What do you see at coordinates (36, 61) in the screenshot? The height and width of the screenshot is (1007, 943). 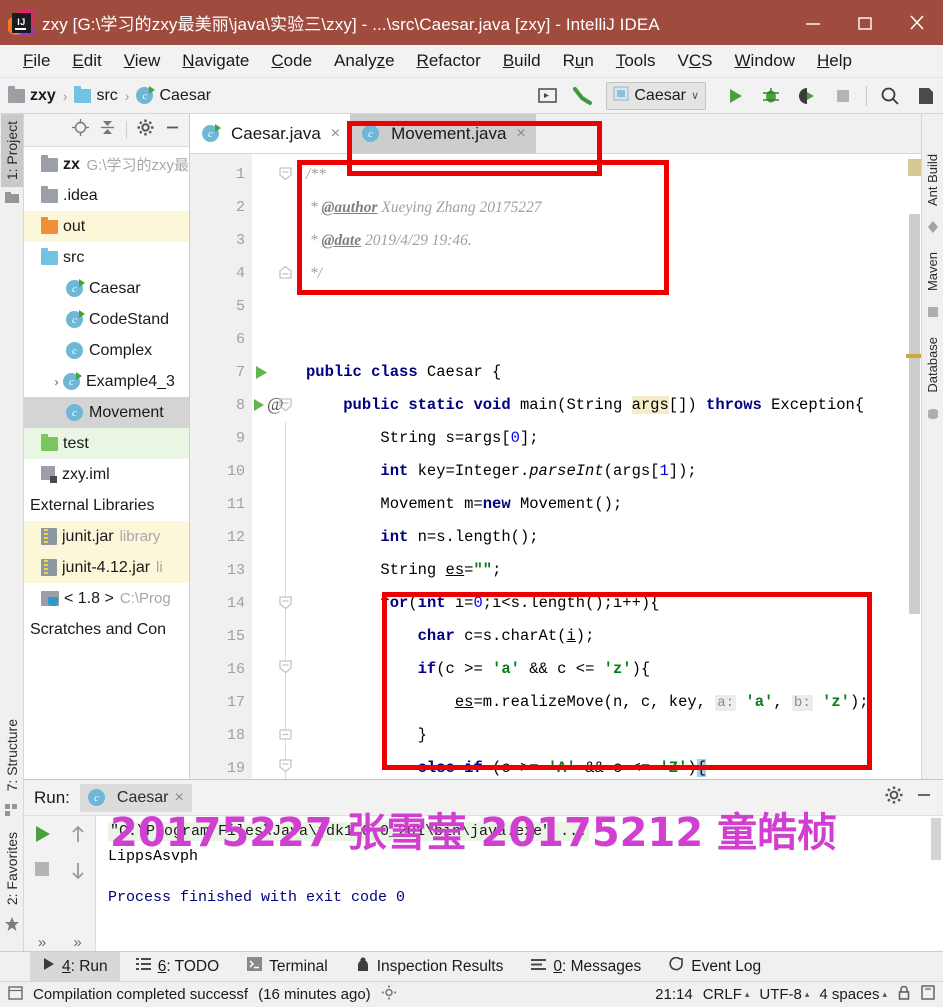 I see `menu-file: File` at bounding box center [36, 61].